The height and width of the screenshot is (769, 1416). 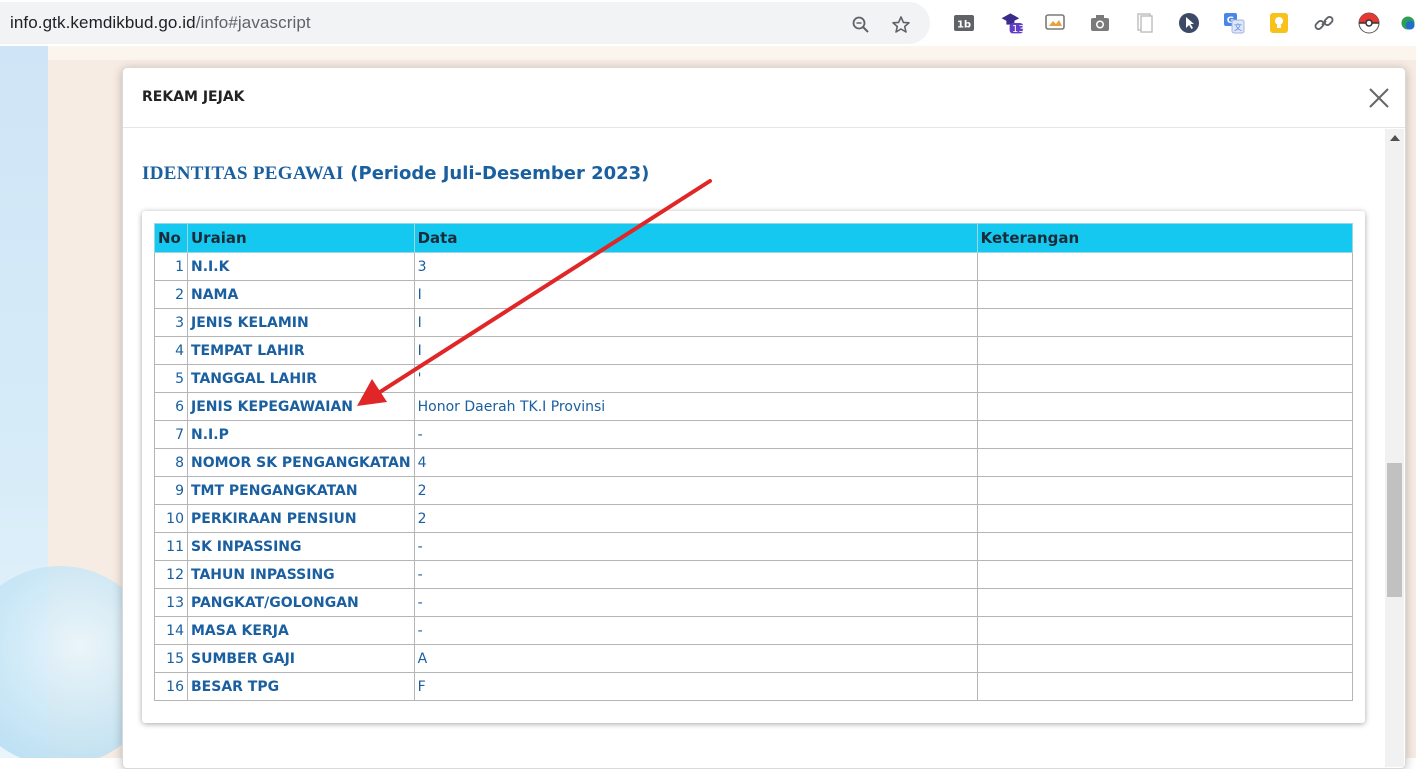 I want to click on cell-data: 3, so click(x=695, y=266).